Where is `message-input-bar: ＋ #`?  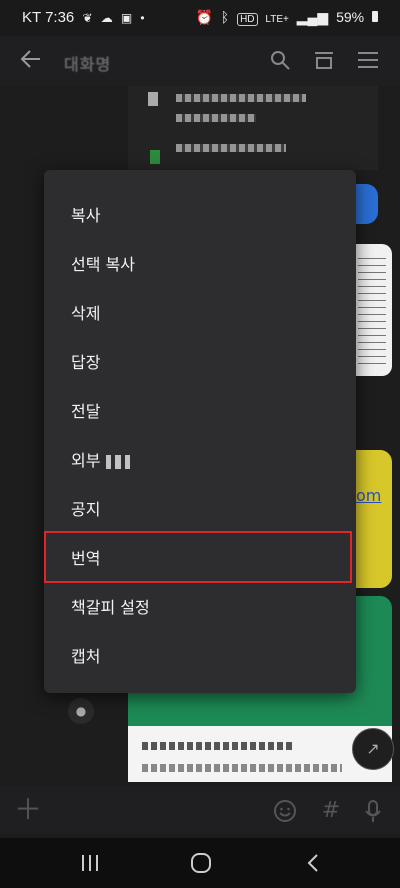 message-input-bar: ＋ # is located at coordinates (200, 810).